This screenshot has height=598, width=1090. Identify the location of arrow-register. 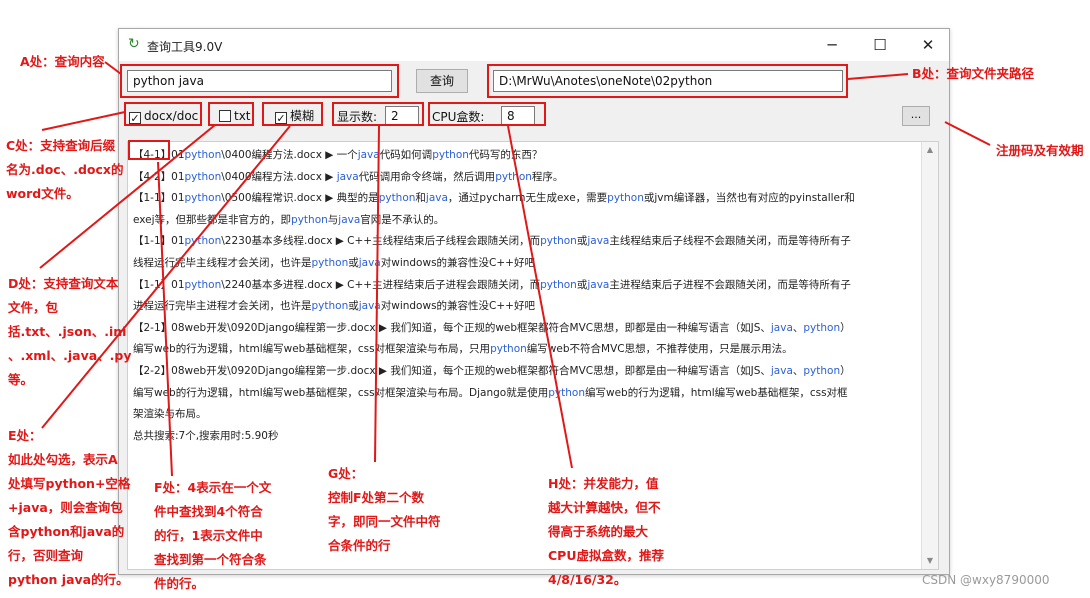
(967, 133).